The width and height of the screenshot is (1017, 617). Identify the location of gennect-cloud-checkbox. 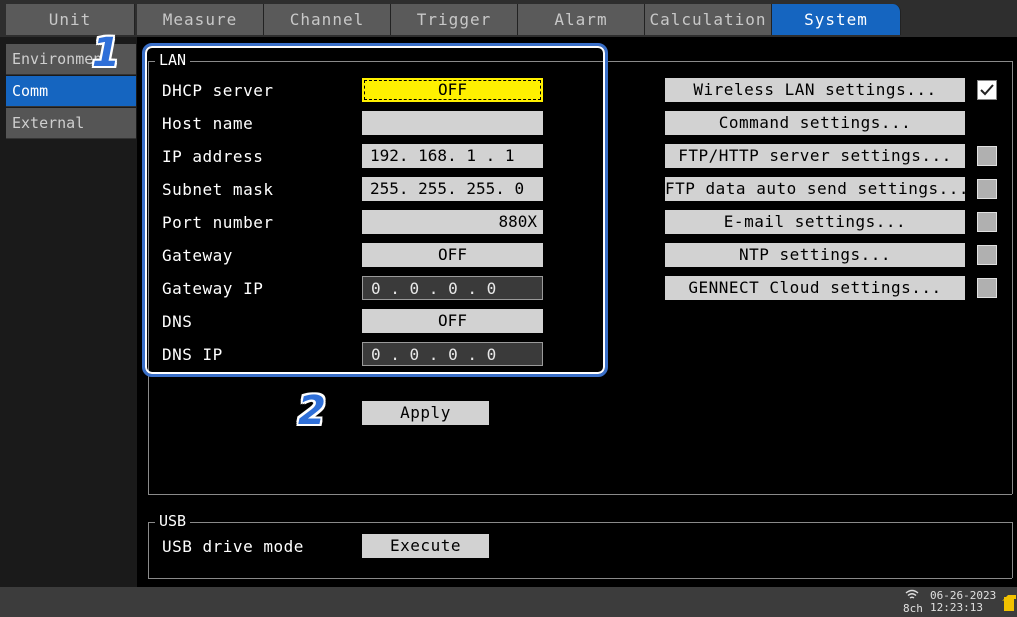
(987, 288).